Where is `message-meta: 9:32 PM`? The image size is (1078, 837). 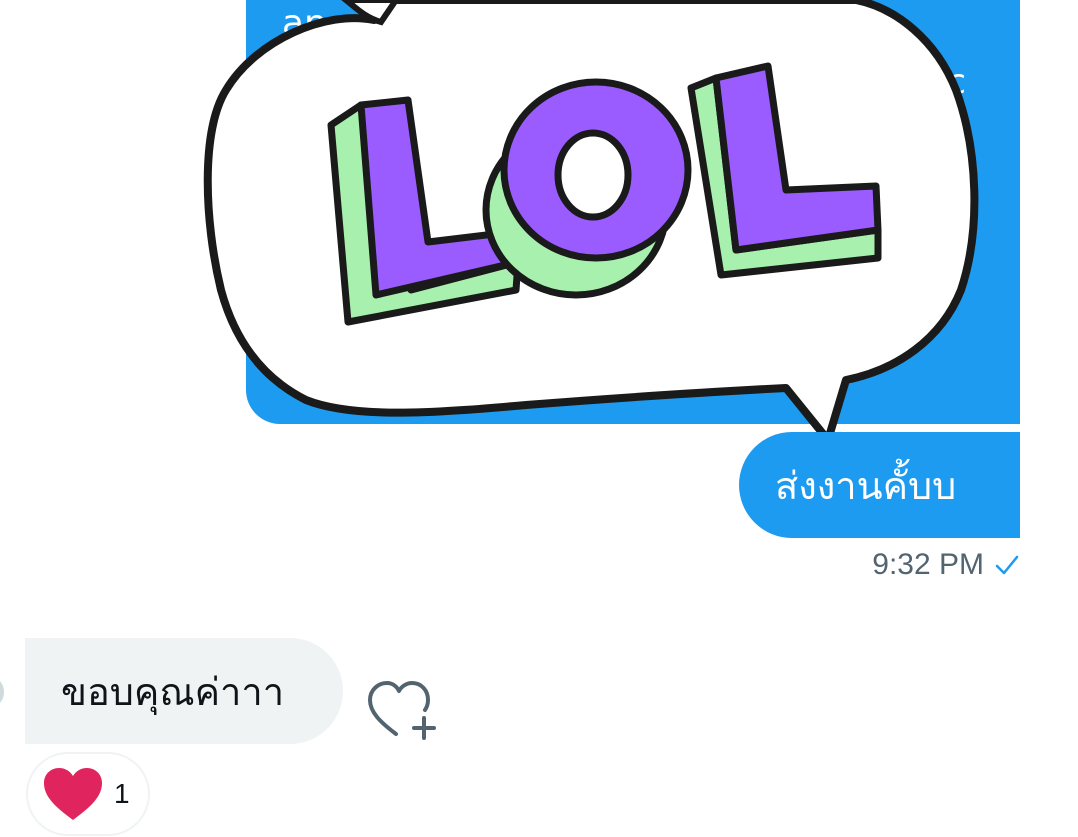
message-meta: 9:32 PM is located at coordinates (946, 565).